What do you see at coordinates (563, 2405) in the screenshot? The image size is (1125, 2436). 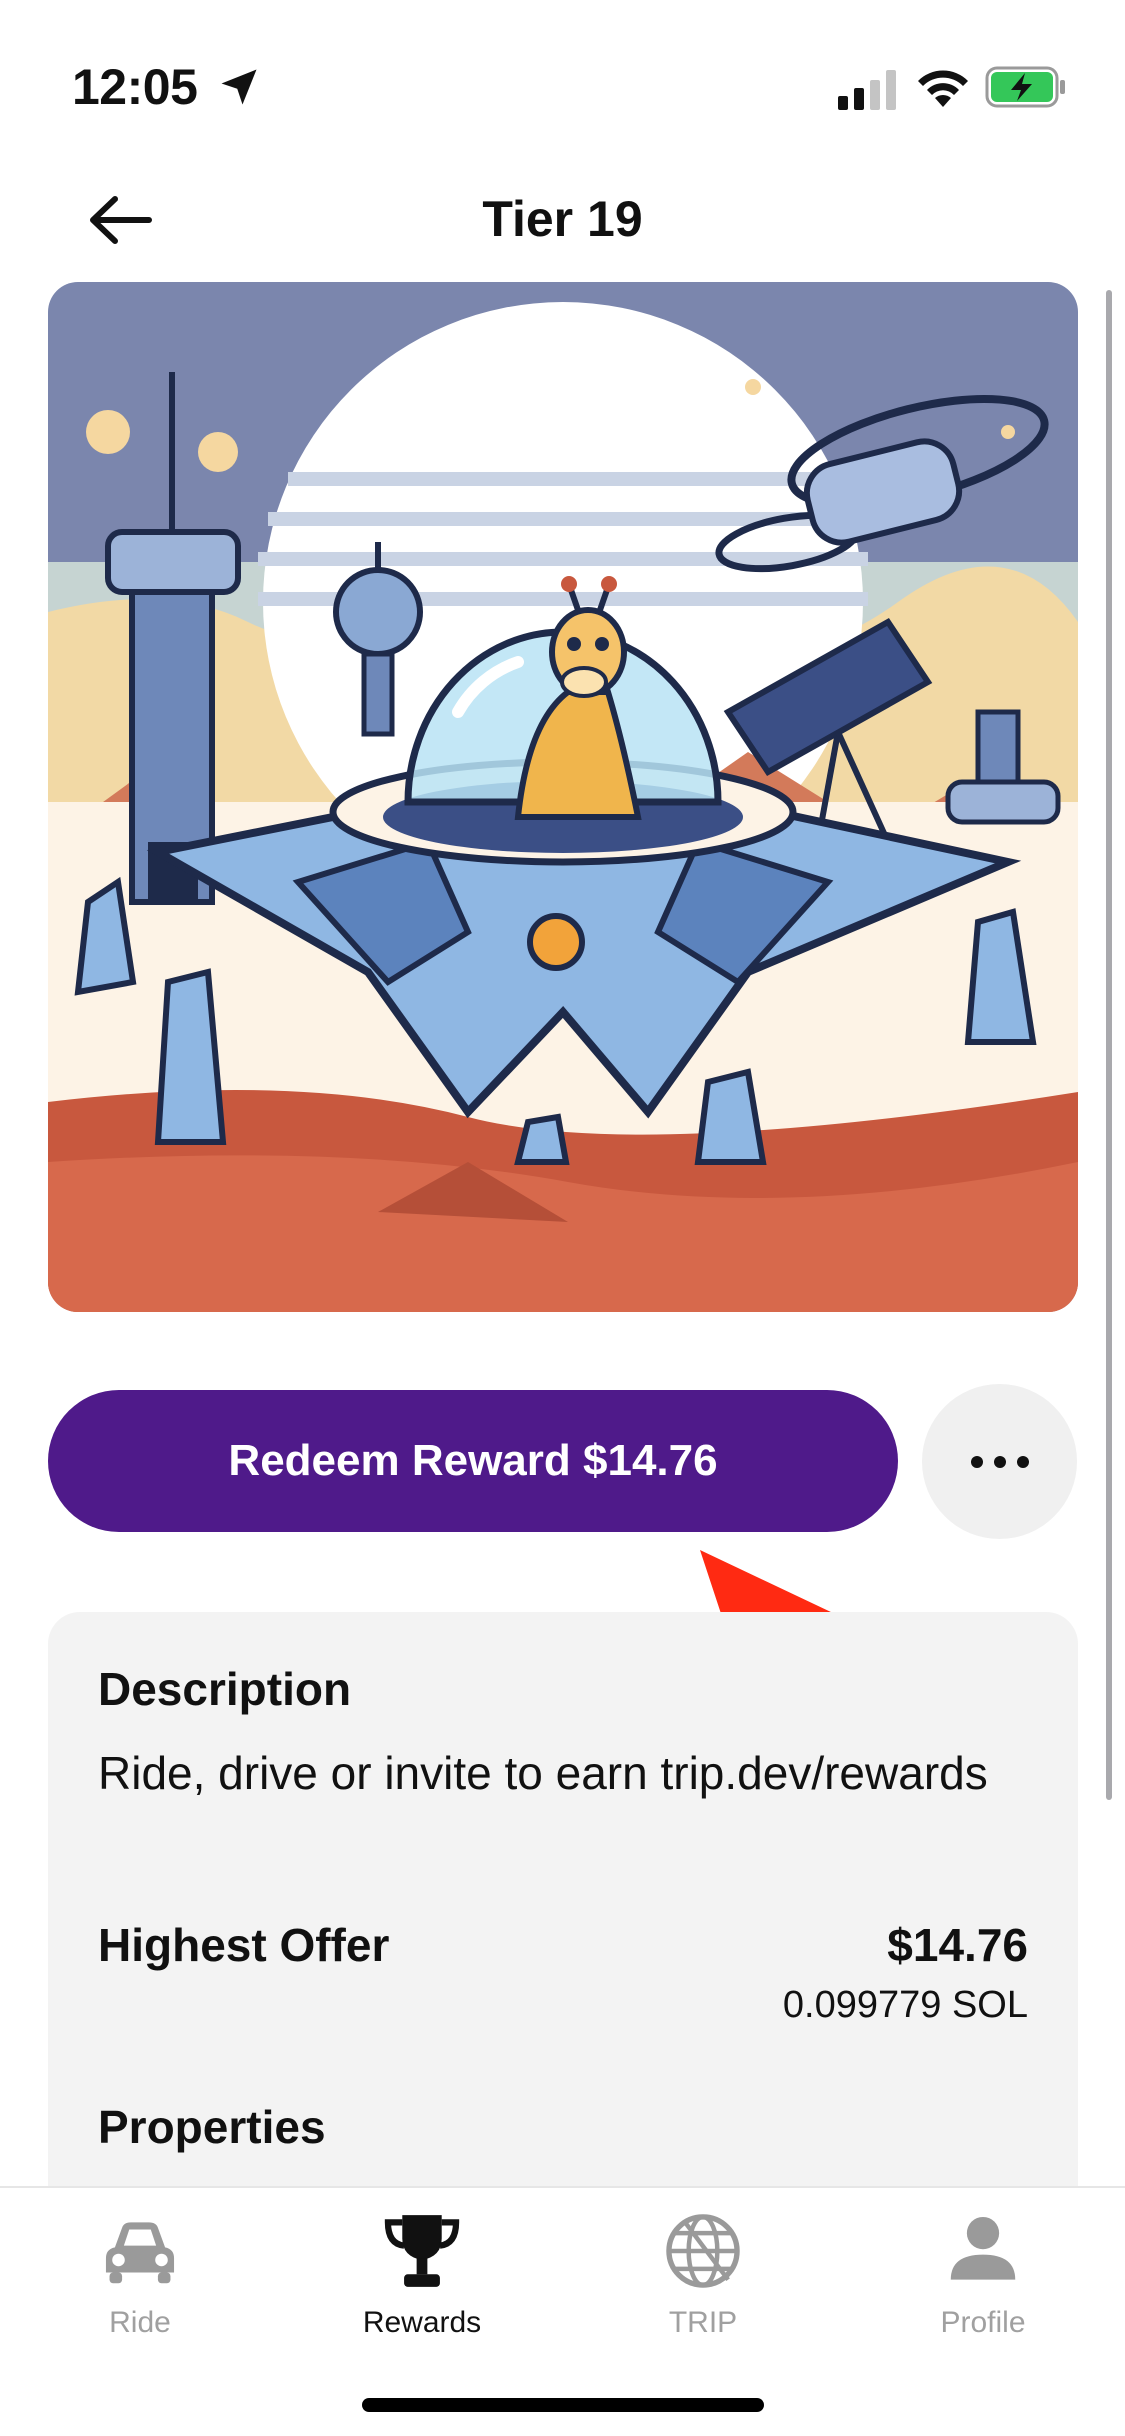 I see `home-indicator` at bounding box center [563, 2405].